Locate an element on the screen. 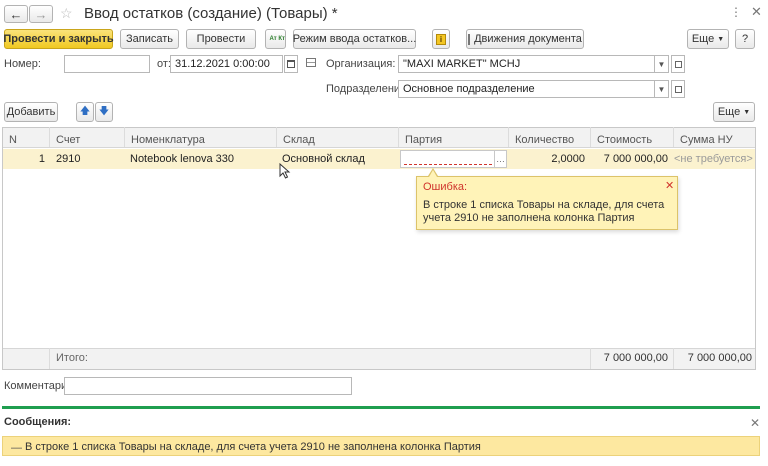 The width and height of the screenshot is (768, 466). post-and-close-button: Провести и закрыть is located at coordinates (58, 39).